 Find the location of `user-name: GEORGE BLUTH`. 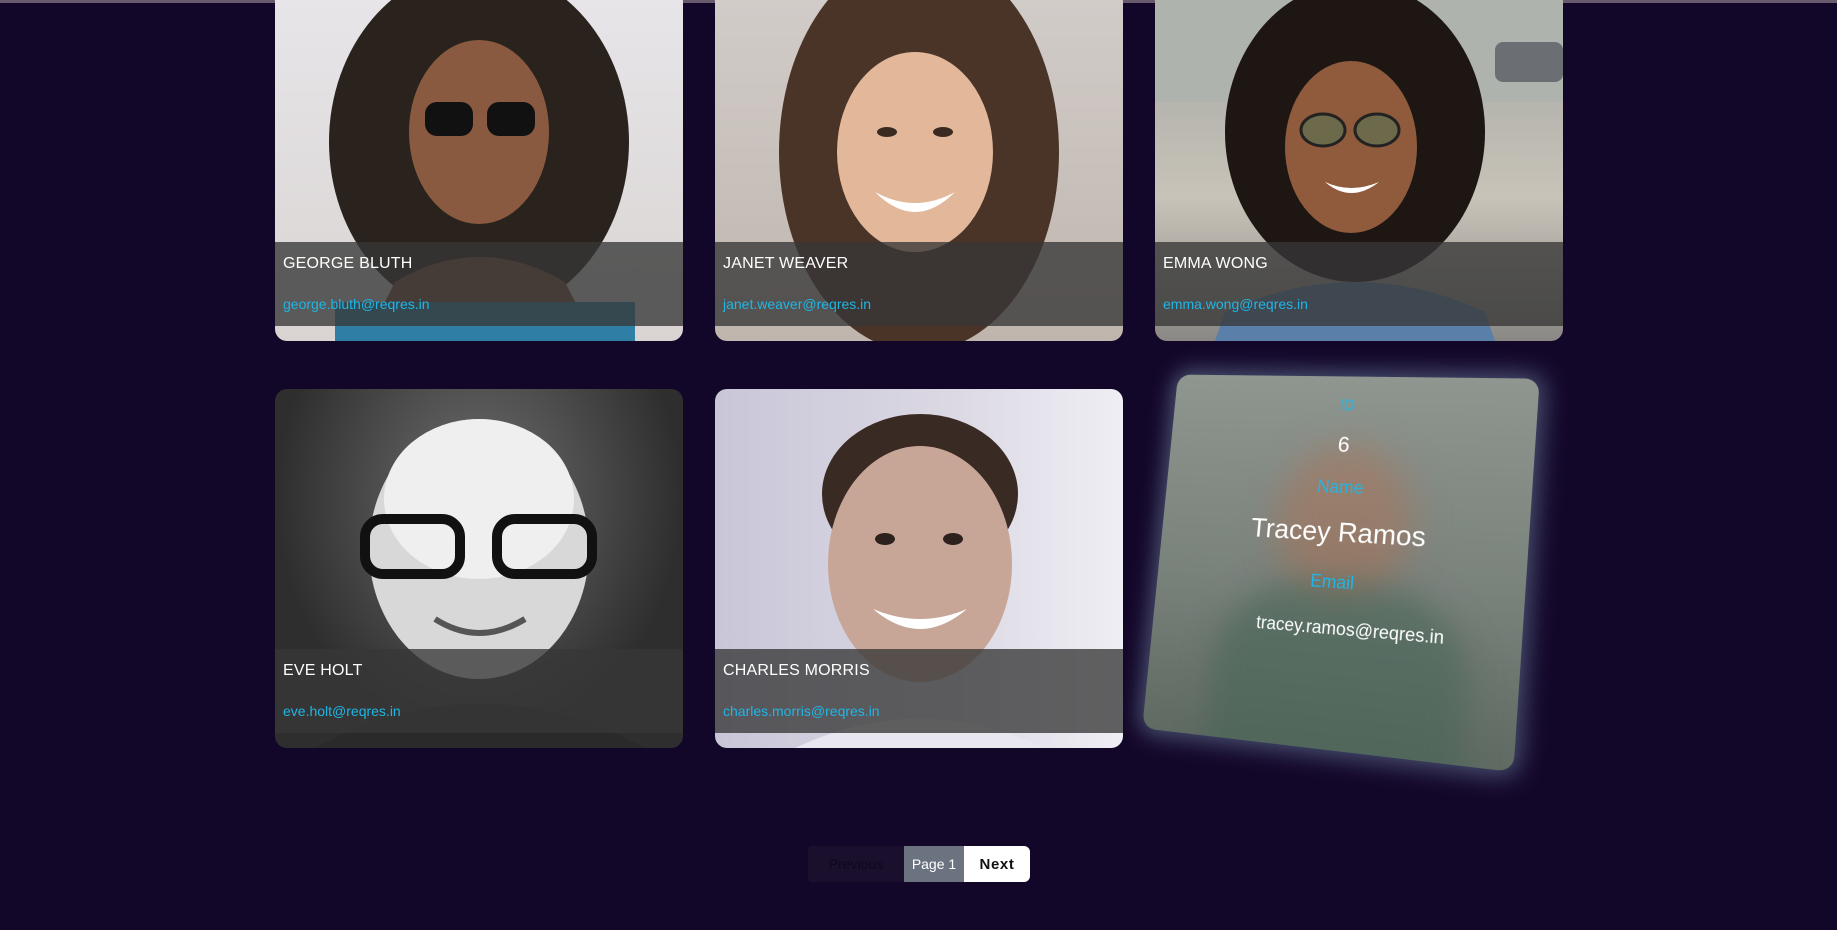

user-name: GEORGE BLUTH is located at coordinates (348, 263).